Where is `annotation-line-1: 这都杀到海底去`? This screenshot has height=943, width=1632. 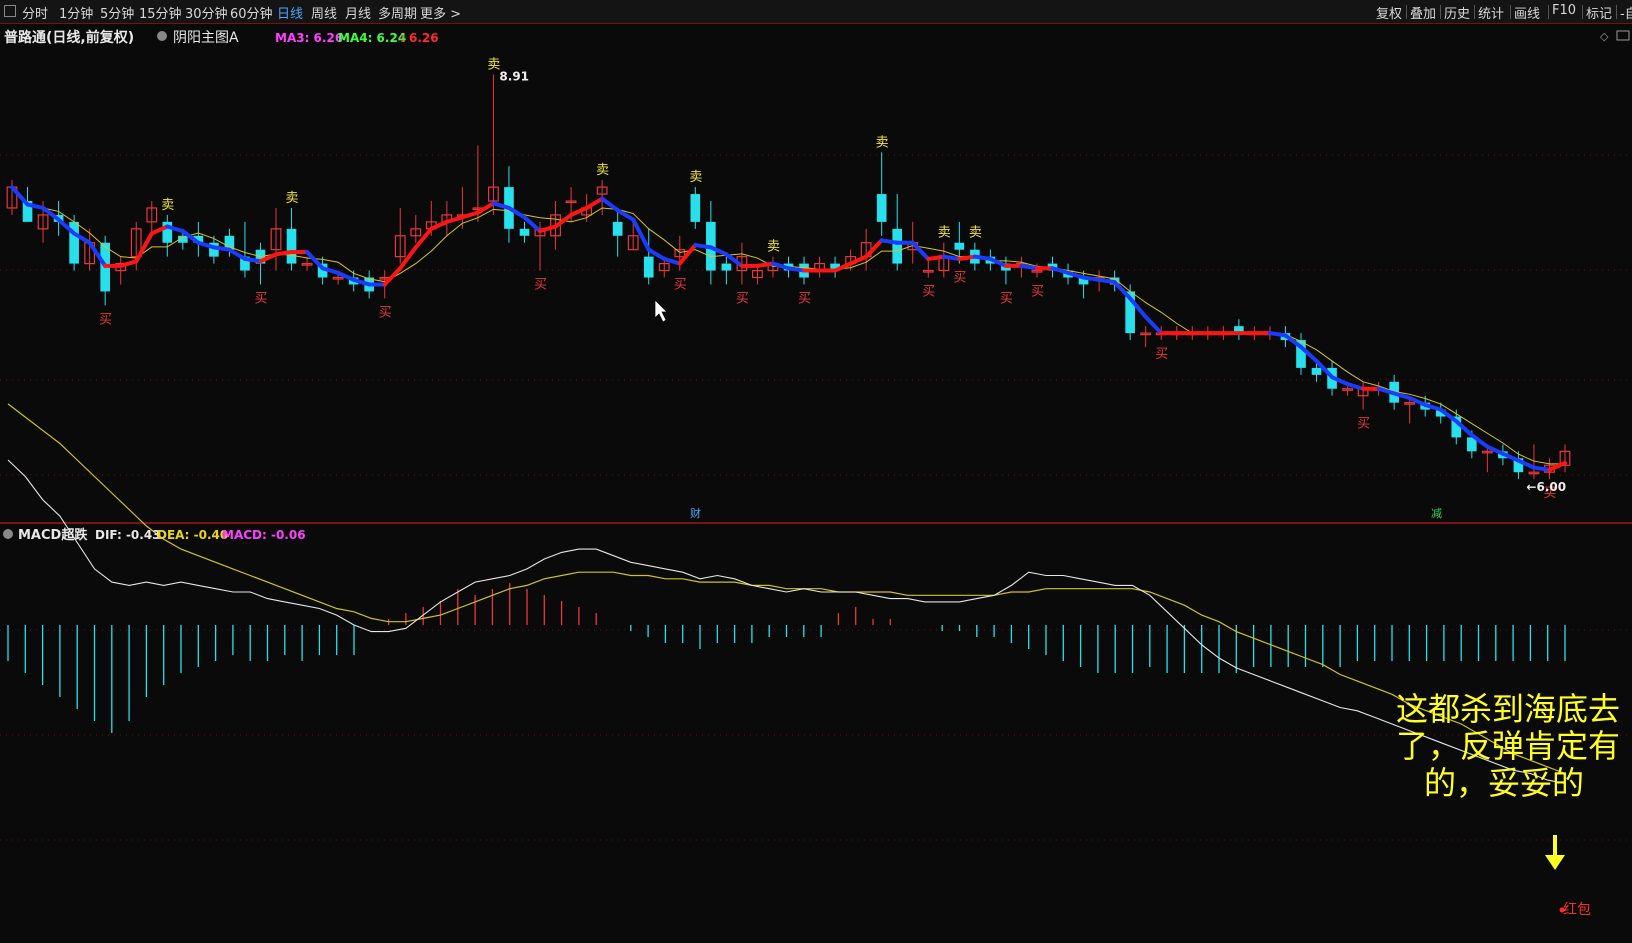 annotation-line-1: 这都杀到海底去 is located at coordinates (1508, 709).